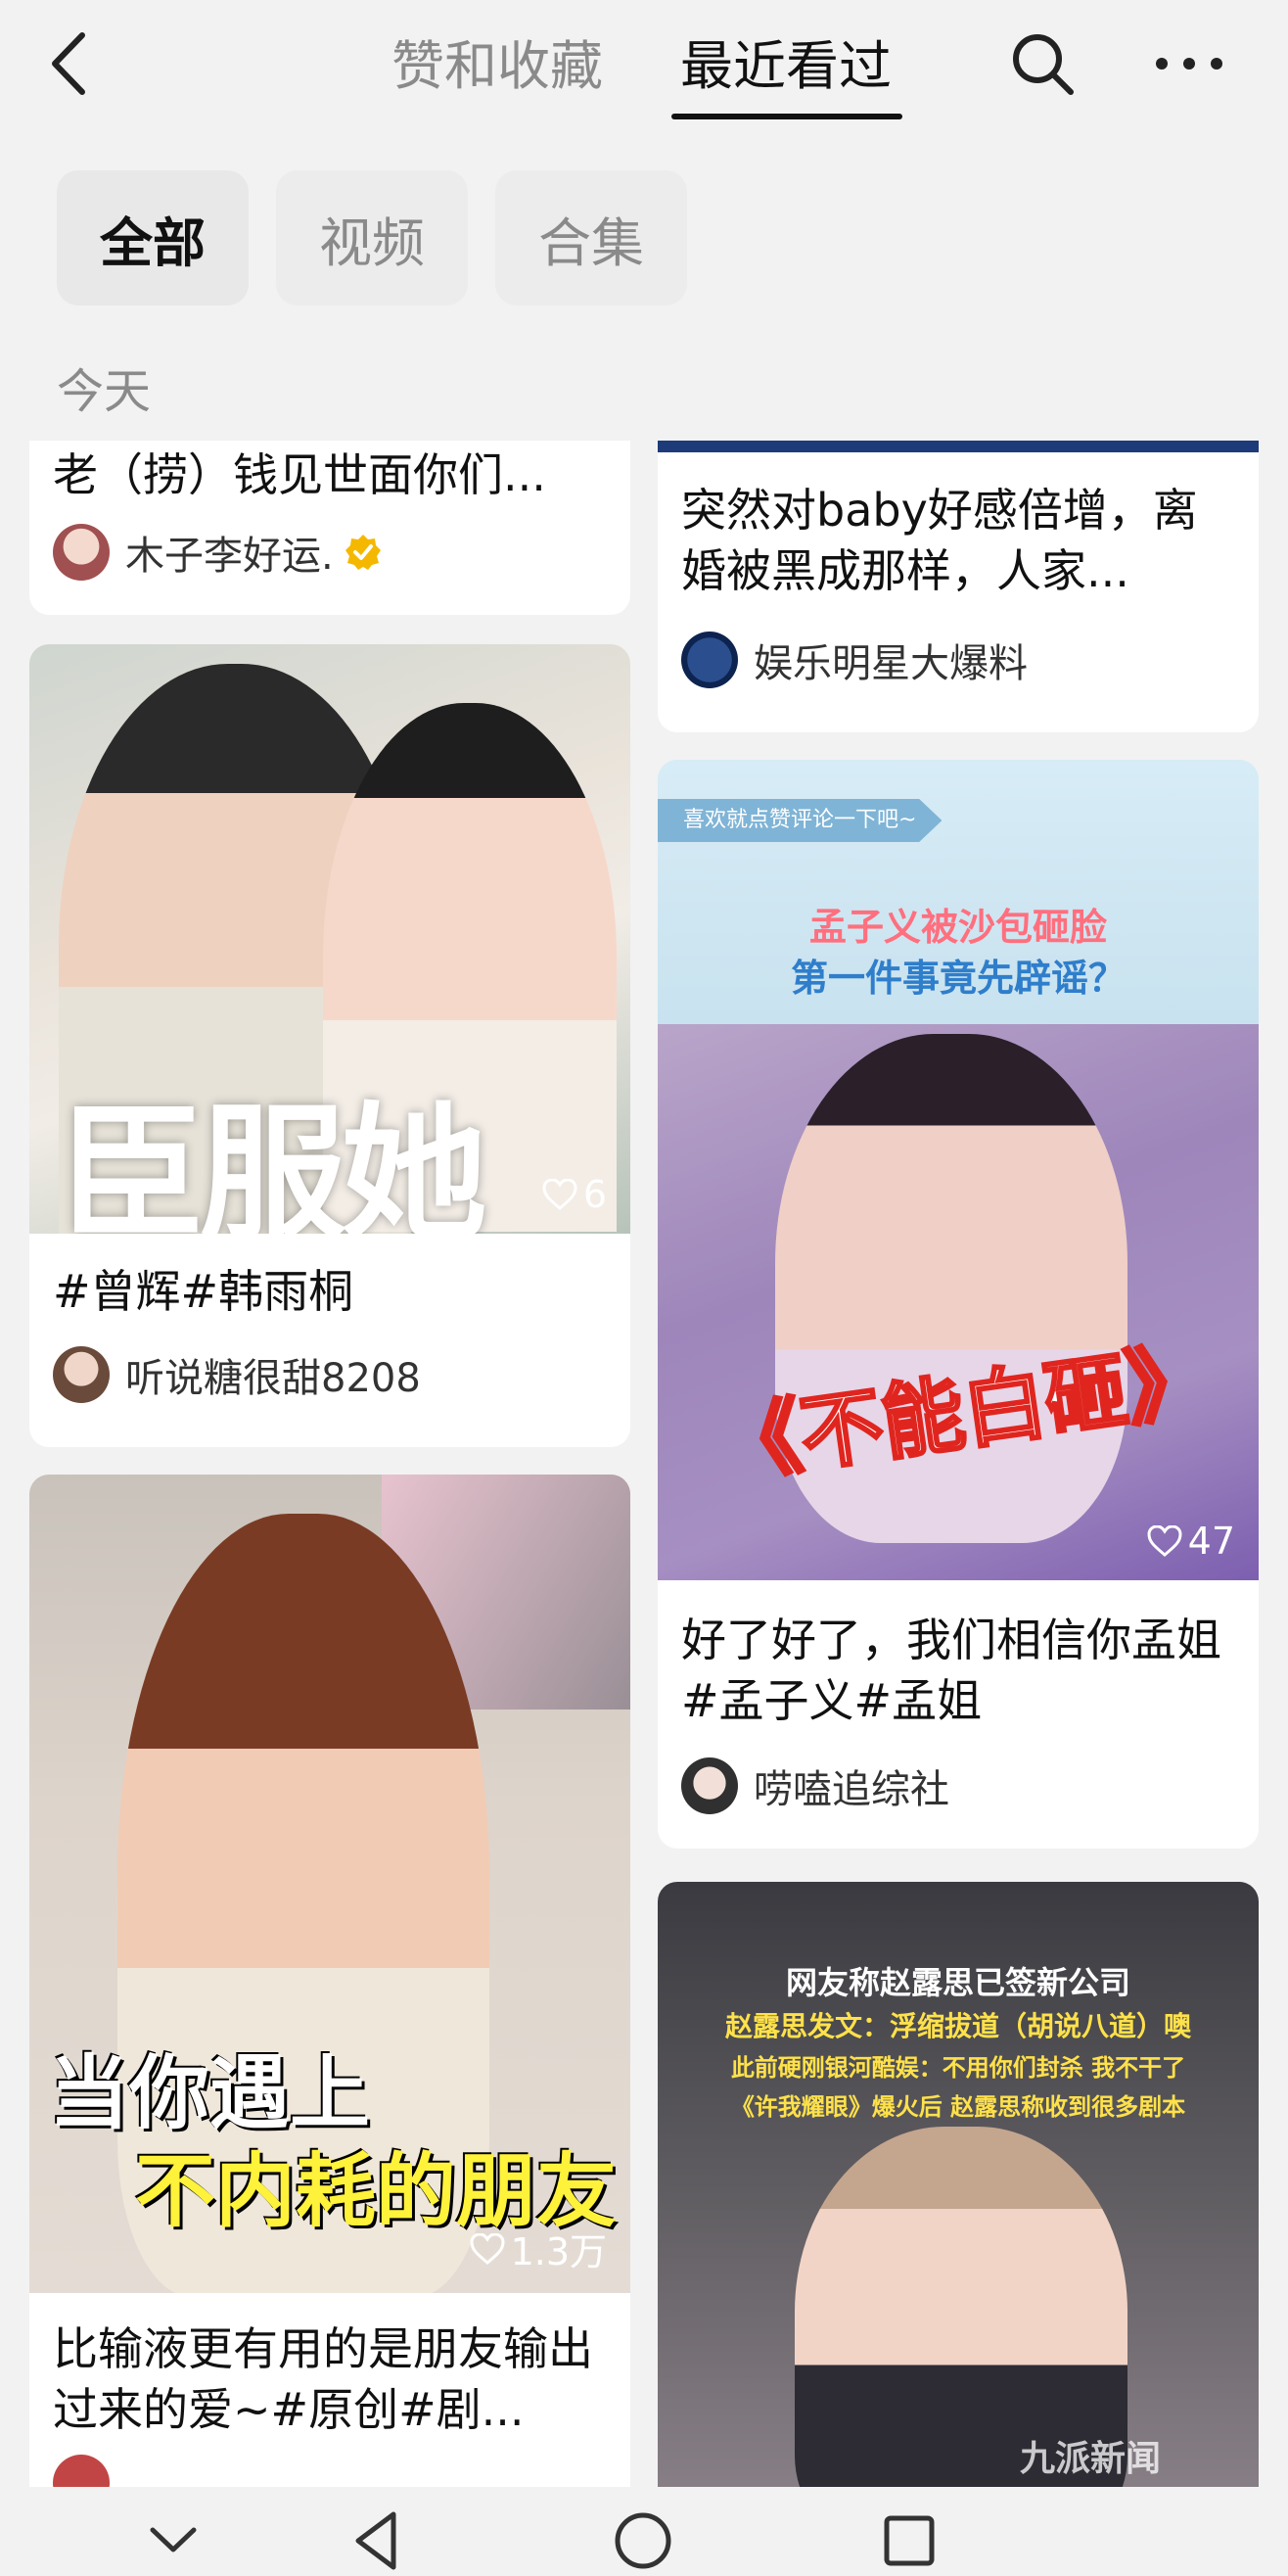 This screenshot has height=2576, width=1288. I want to click on tab-recently-viewed: 最近看过, so click(786, 66).